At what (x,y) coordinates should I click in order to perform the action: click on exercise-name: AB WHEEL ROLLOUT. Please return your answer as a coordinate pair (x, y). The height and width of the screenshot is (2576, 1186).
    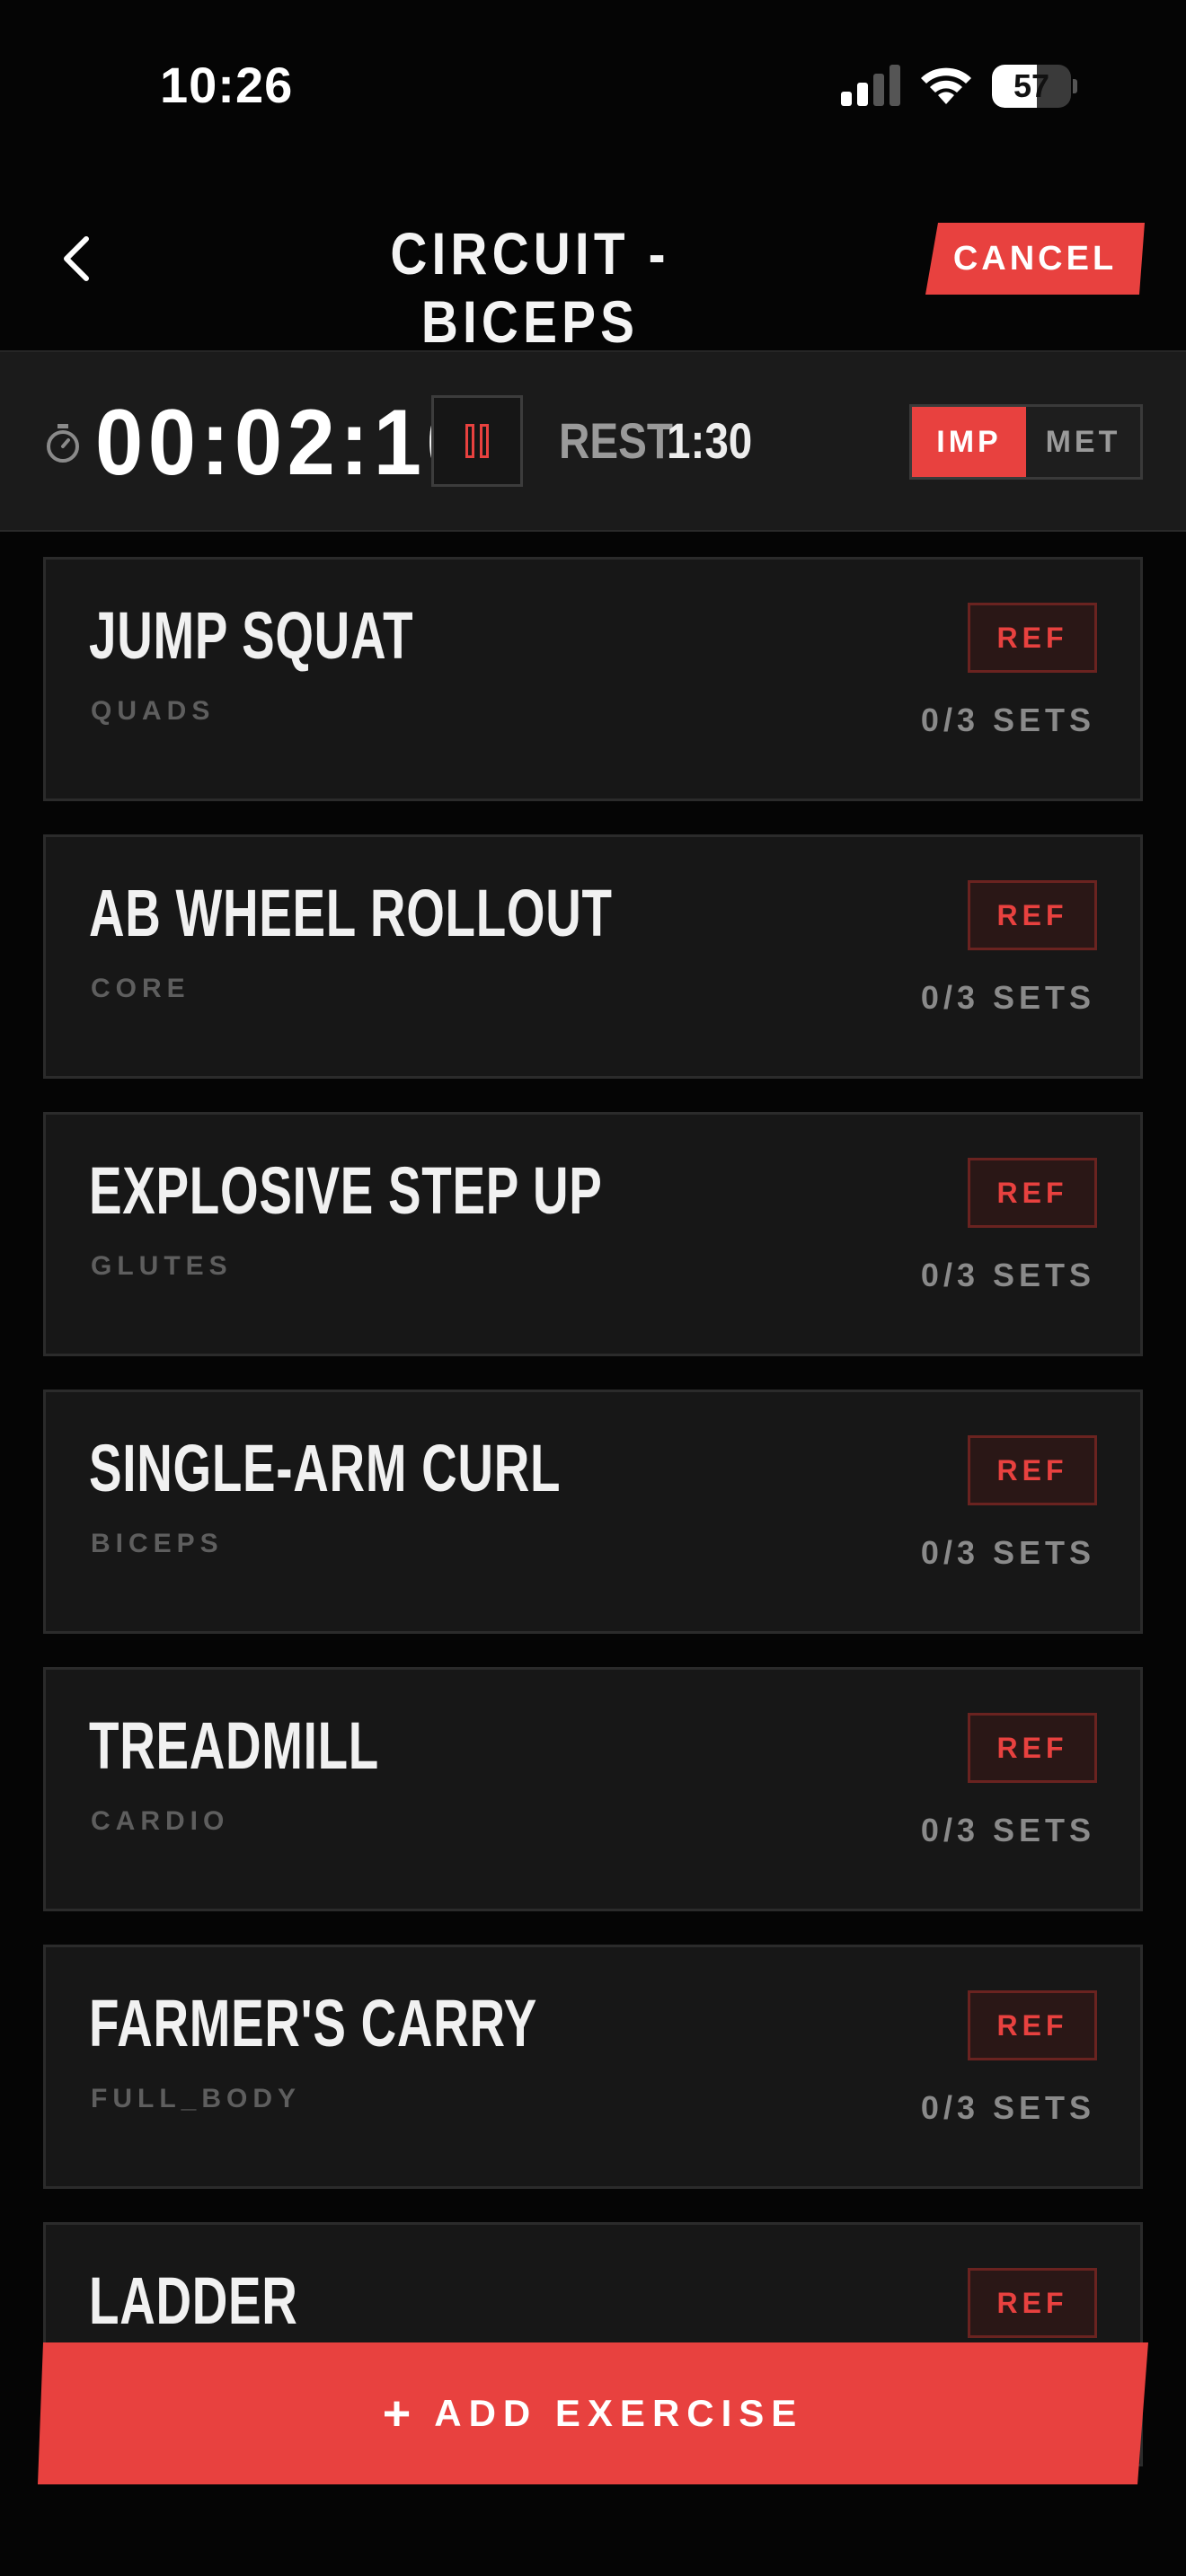
    Looking at the image, I should click on (351, 913).